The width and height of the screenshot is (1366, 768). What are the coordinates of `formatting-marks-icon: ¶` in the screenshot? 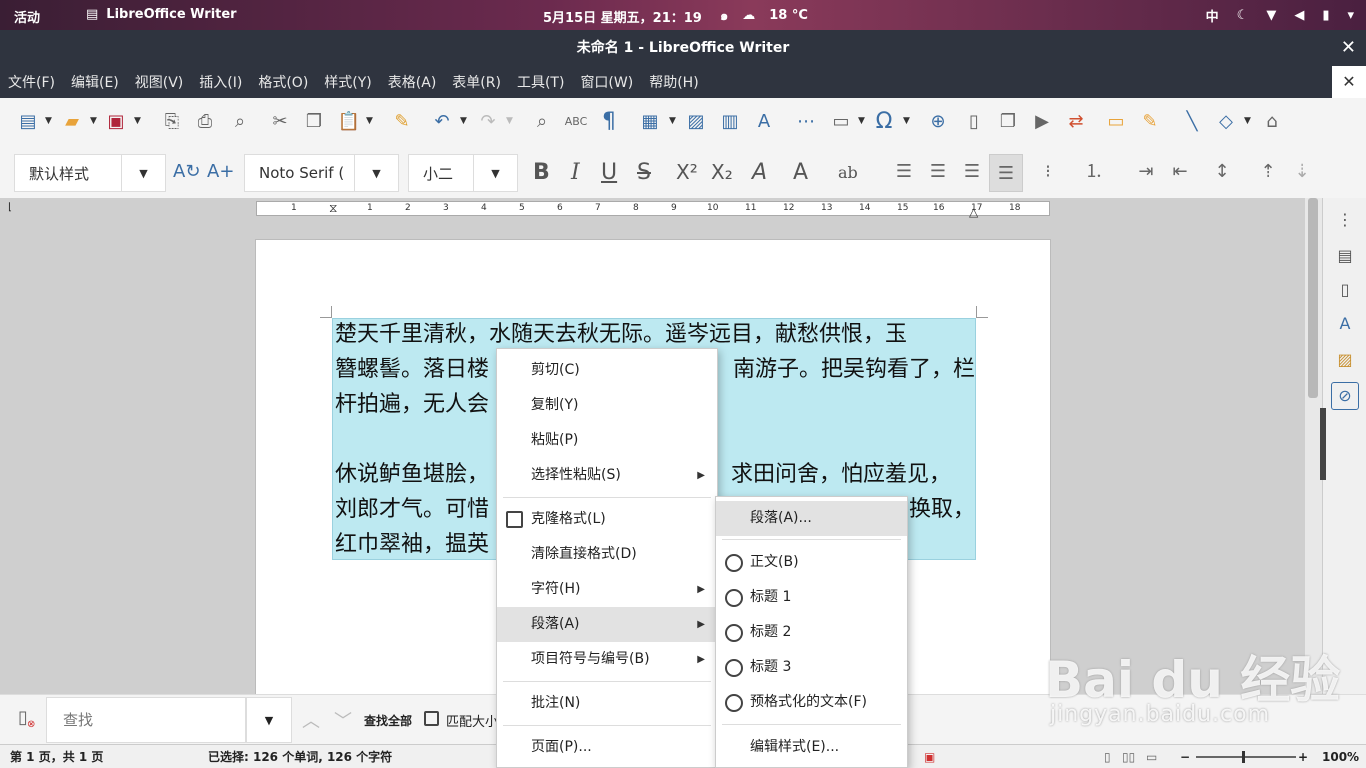 It's located at (609, 122).